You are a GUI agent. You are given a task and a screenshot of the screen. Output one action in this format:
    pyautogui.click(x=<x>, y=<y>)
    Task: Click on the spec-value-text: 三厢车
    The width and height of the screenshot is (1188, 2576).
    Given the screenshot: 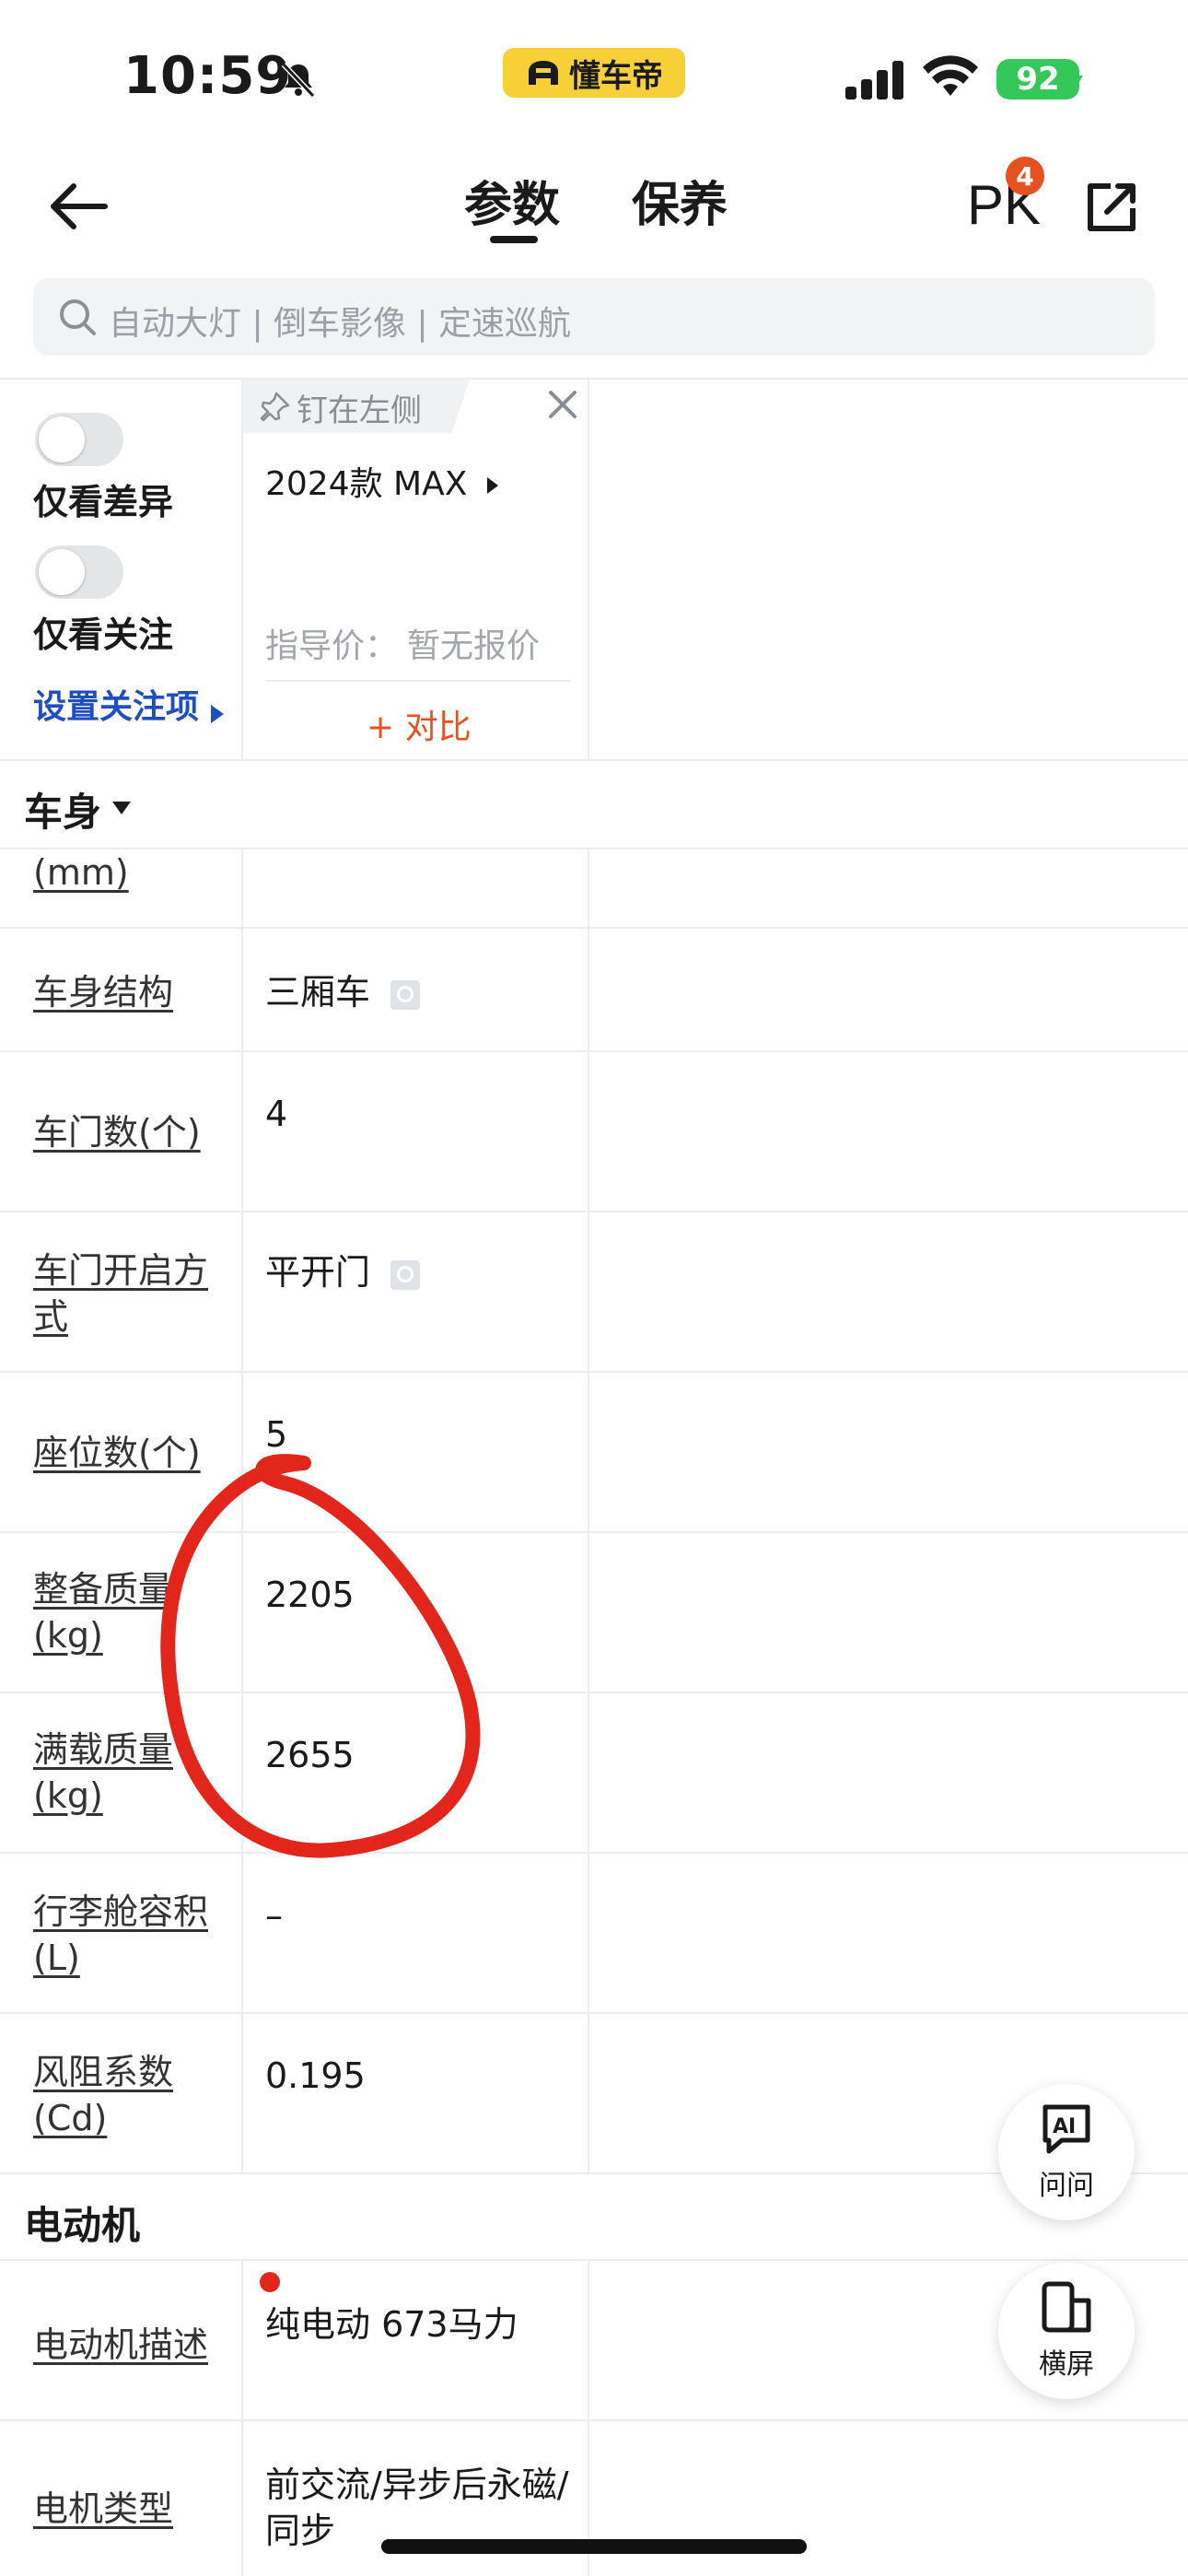 What is the action you would take?
    pyautogui.click(x=318, y=993)
    